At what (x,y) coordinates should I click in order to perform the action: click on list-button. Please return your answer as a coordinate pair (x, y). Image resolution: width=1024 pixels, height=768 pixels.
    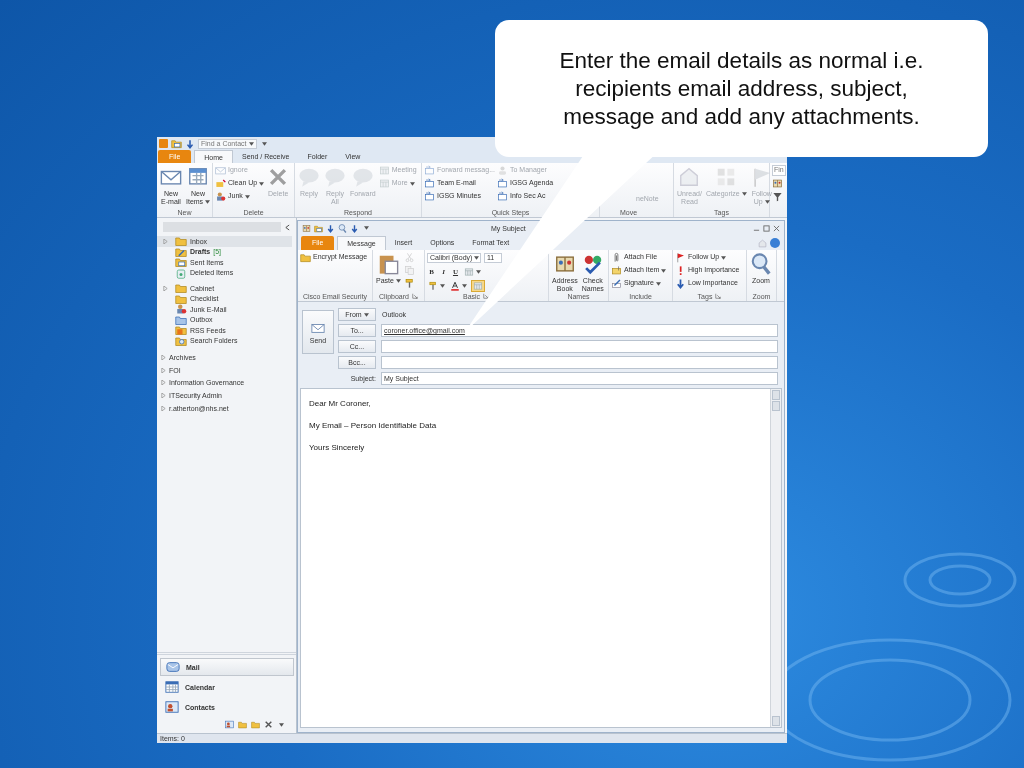
    Looking at the image, I should click on (472, 271).